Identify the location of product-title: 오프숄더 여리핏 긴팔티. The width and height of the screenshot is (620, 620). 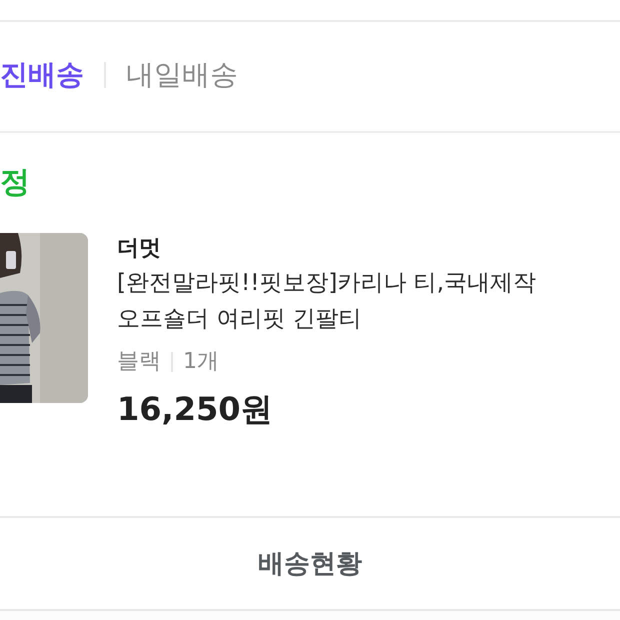
(240, 319).